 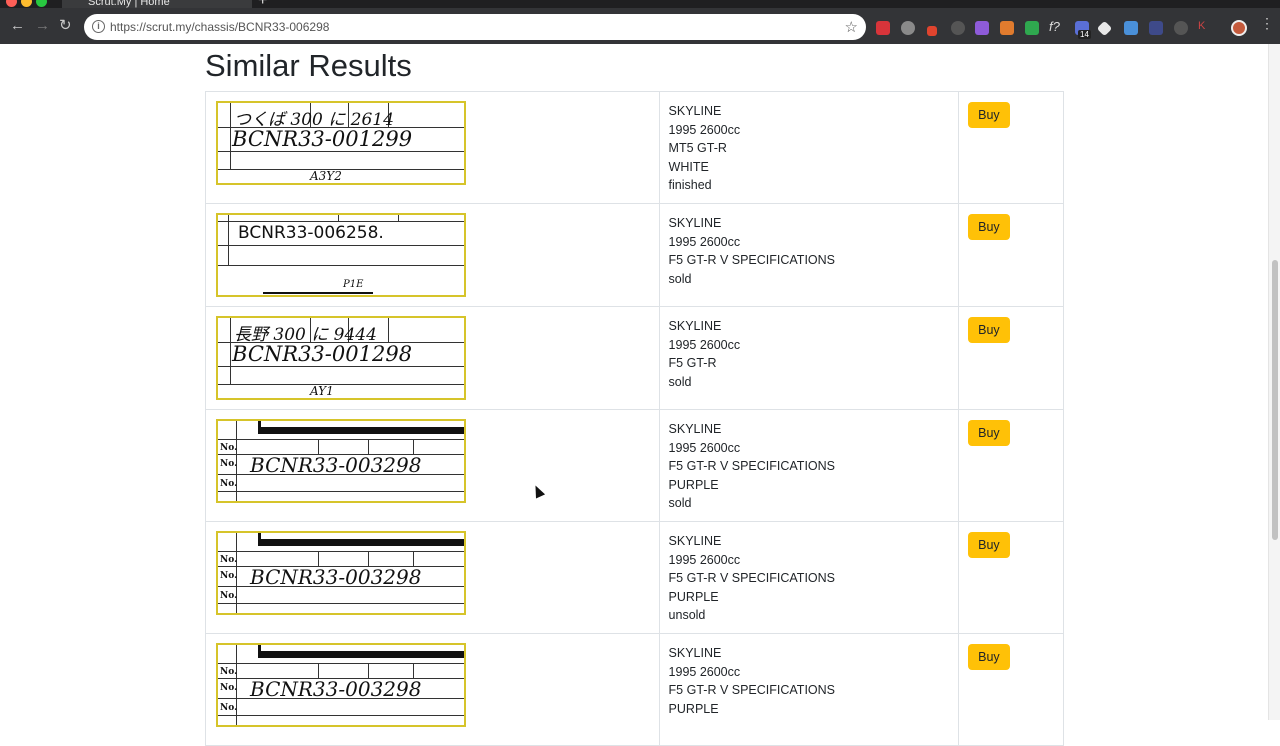 I want to click on page-scrollbar, so click(x=1274, y=382).